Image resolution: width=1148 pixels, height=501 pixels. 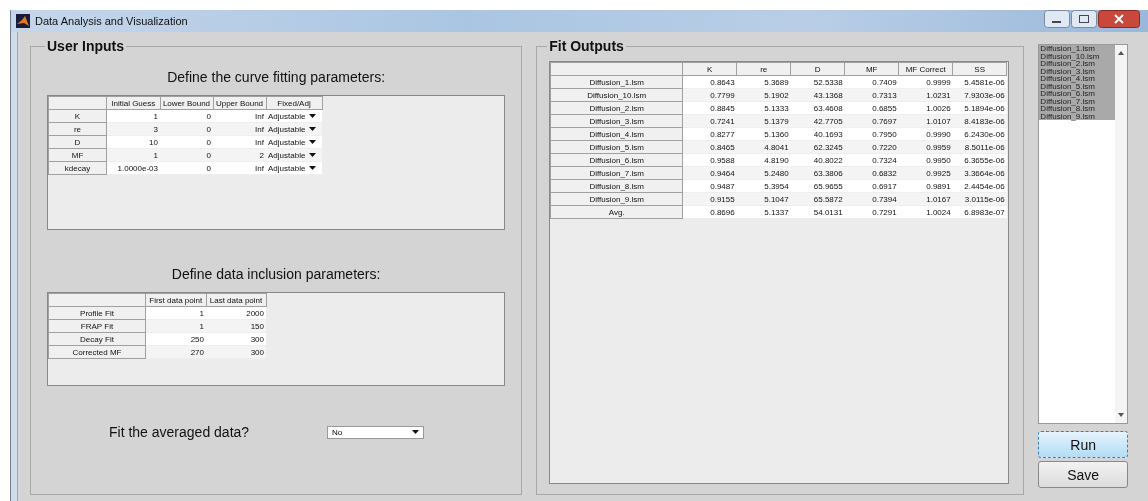 What do you see at coordinates (23, 21) in the screenshot?
I see `app-icon` at bounding box center [23, 21].